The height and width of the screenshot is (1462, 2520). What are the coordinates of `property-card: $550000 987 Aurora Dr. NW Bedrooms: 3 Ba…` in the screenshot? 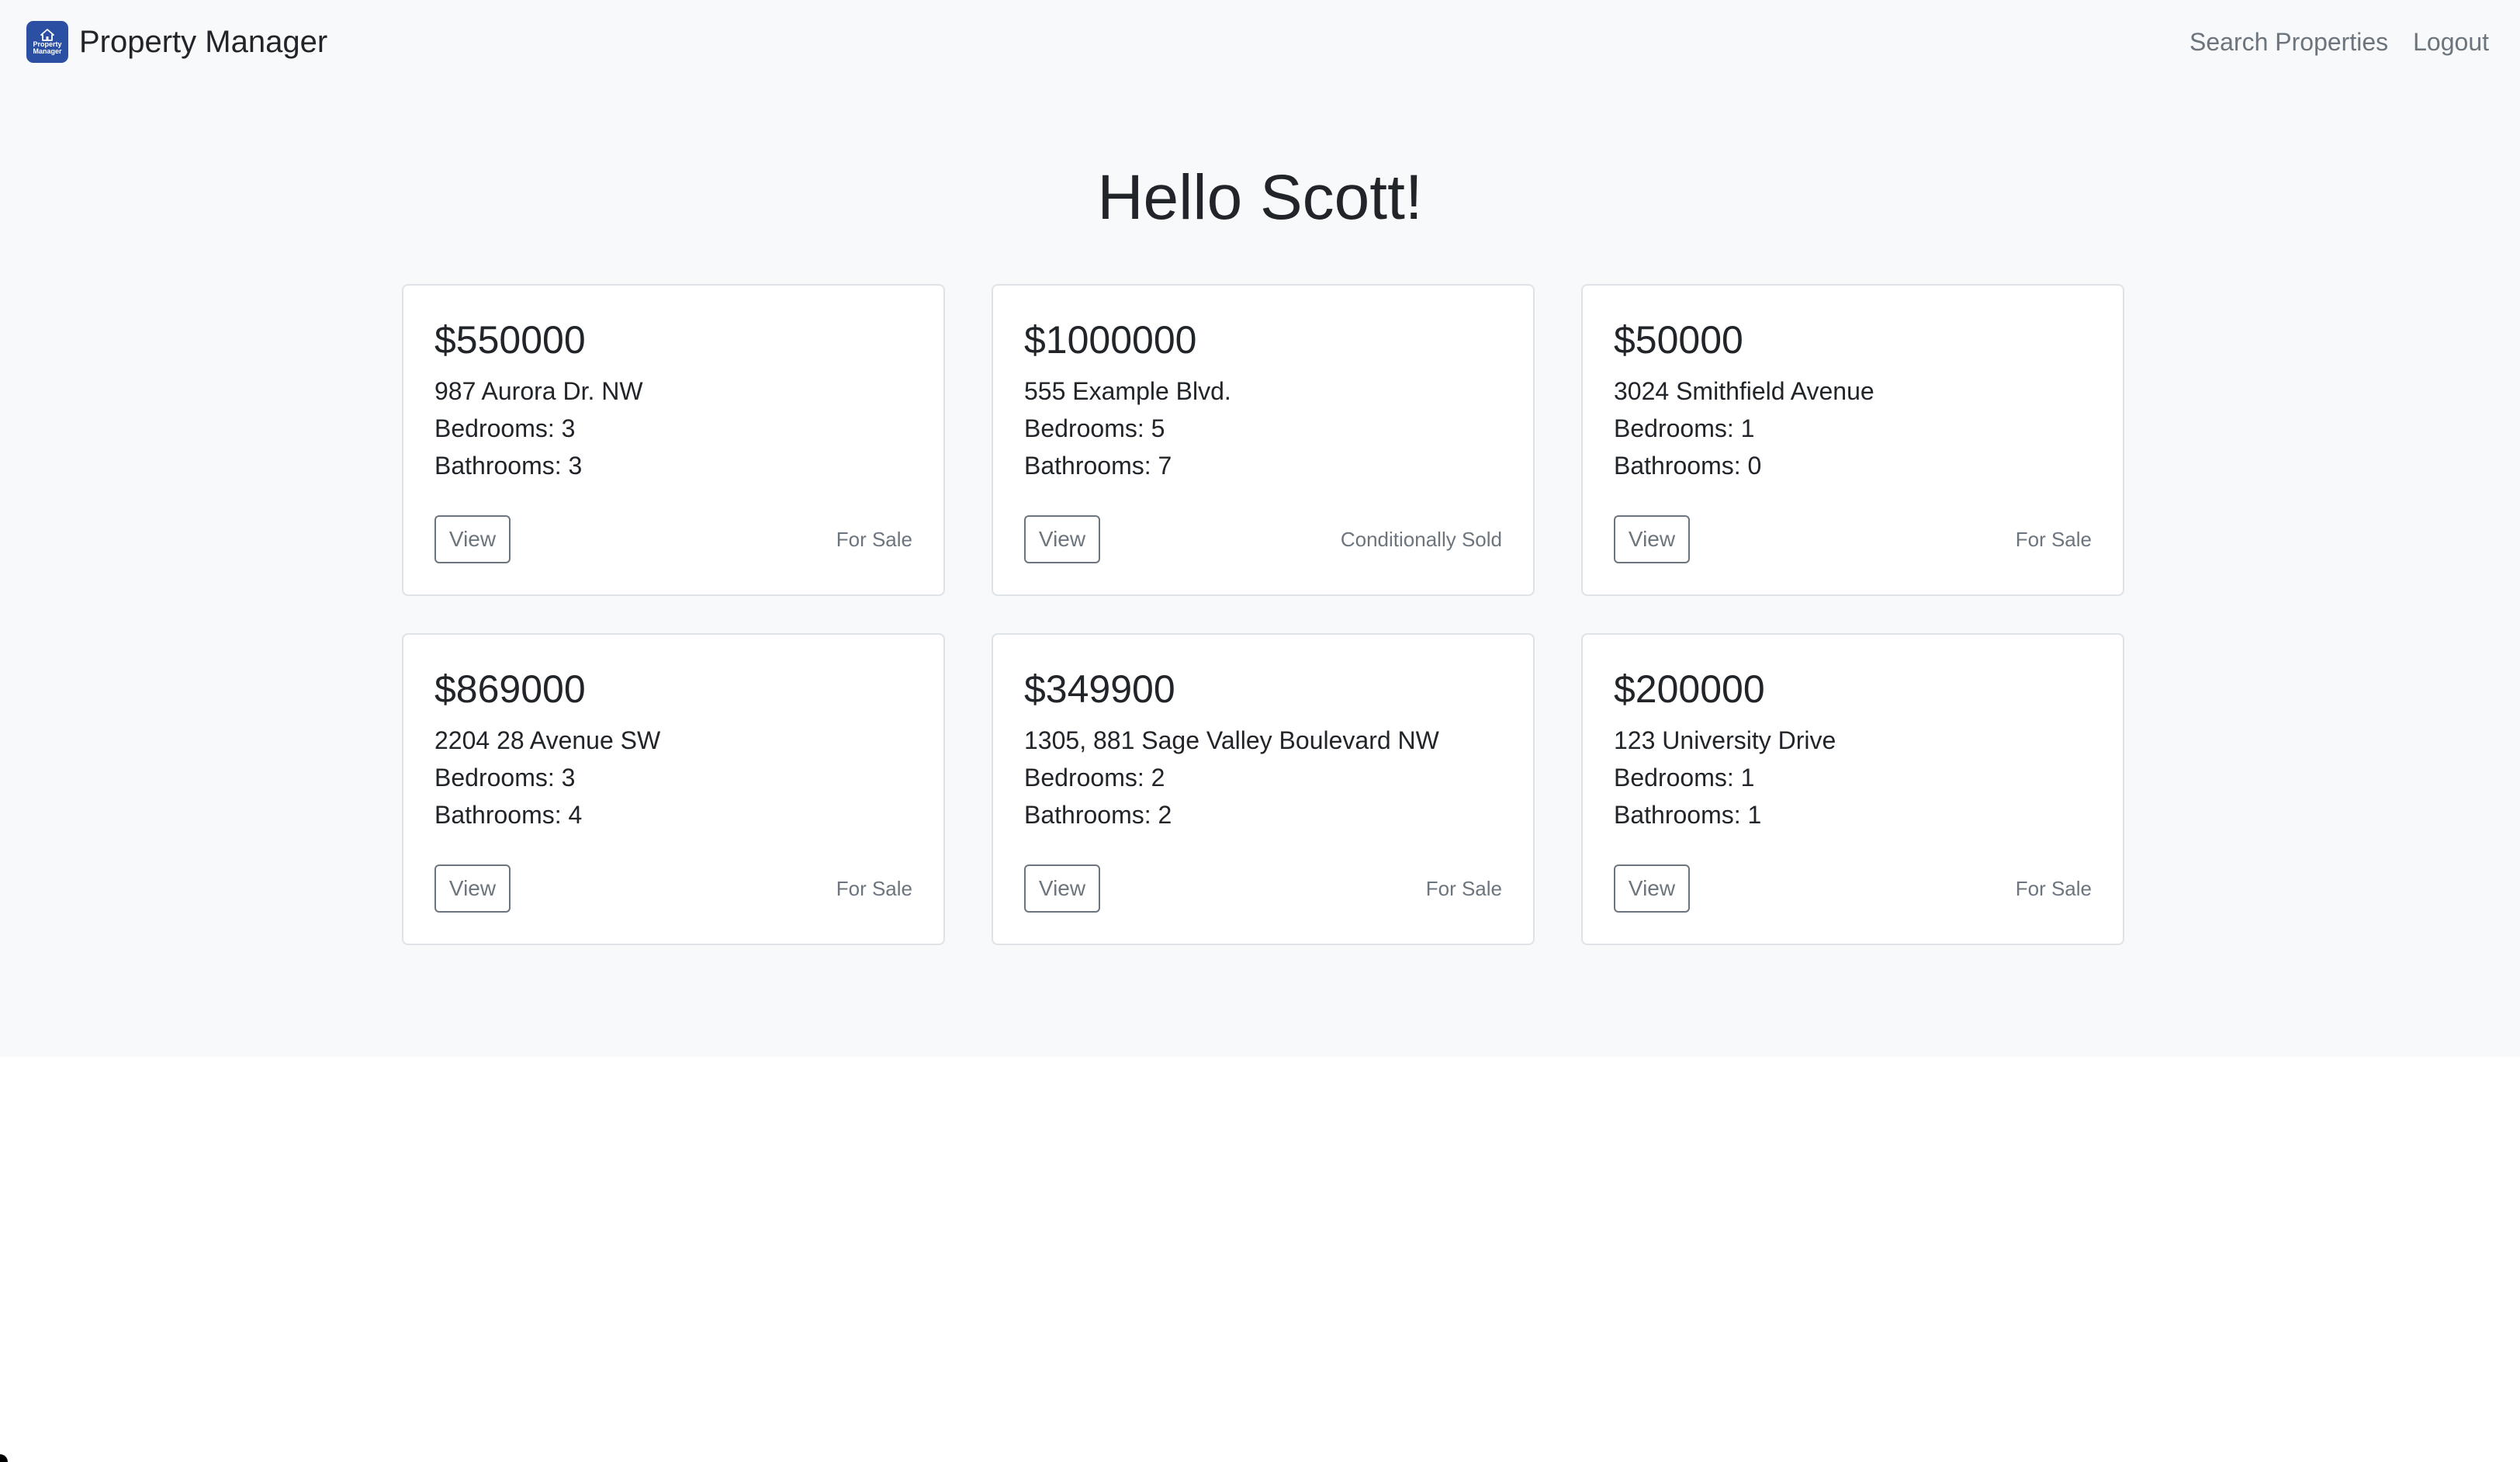 It's located at (673, 440).